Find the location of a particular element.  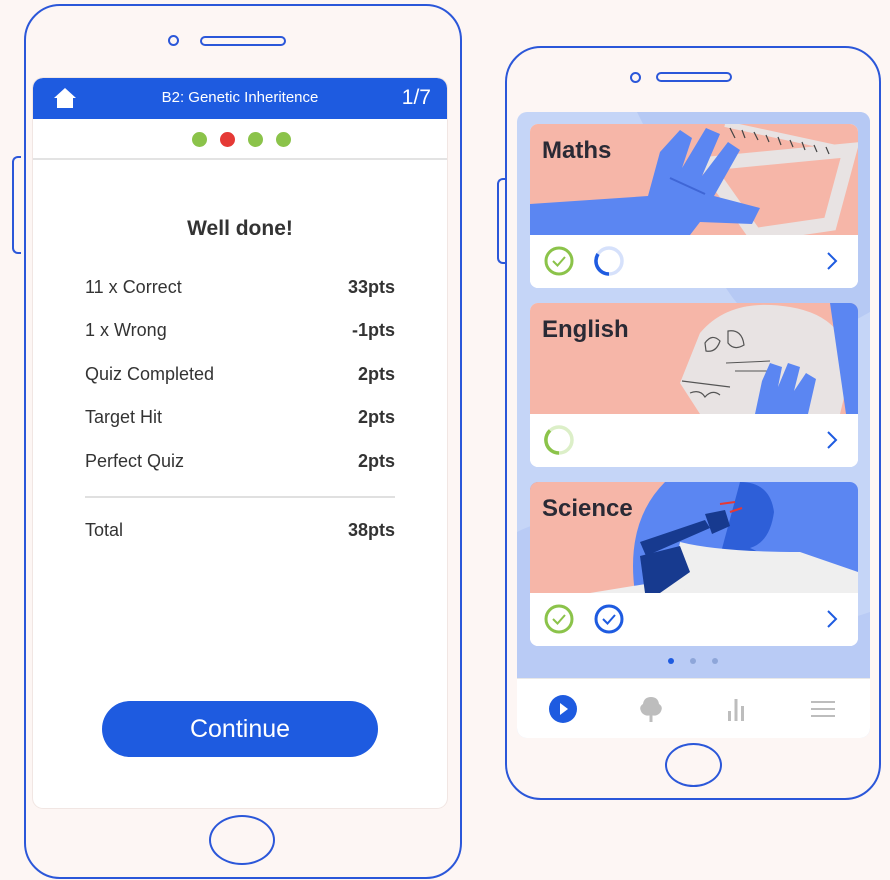

play-icon is located at coordinates (563, 709).